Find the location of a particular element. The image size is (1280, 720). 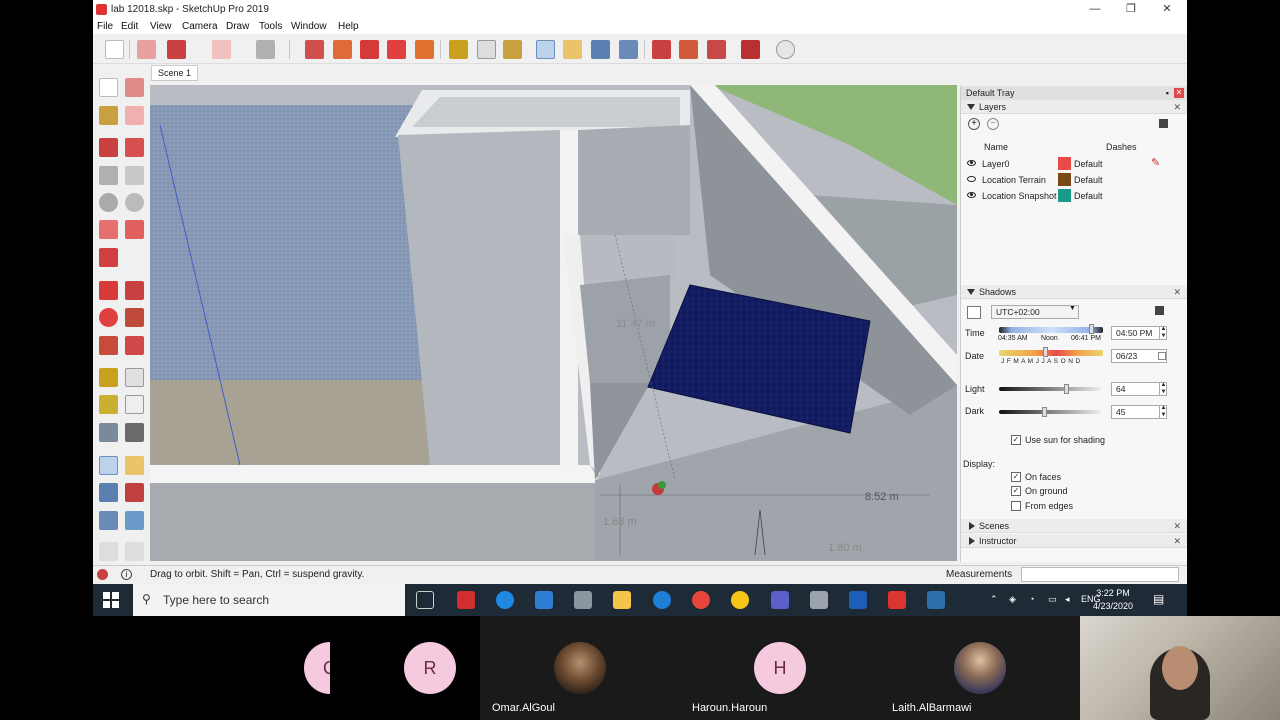

follow-me-icon is located at coordinates (342, 49).